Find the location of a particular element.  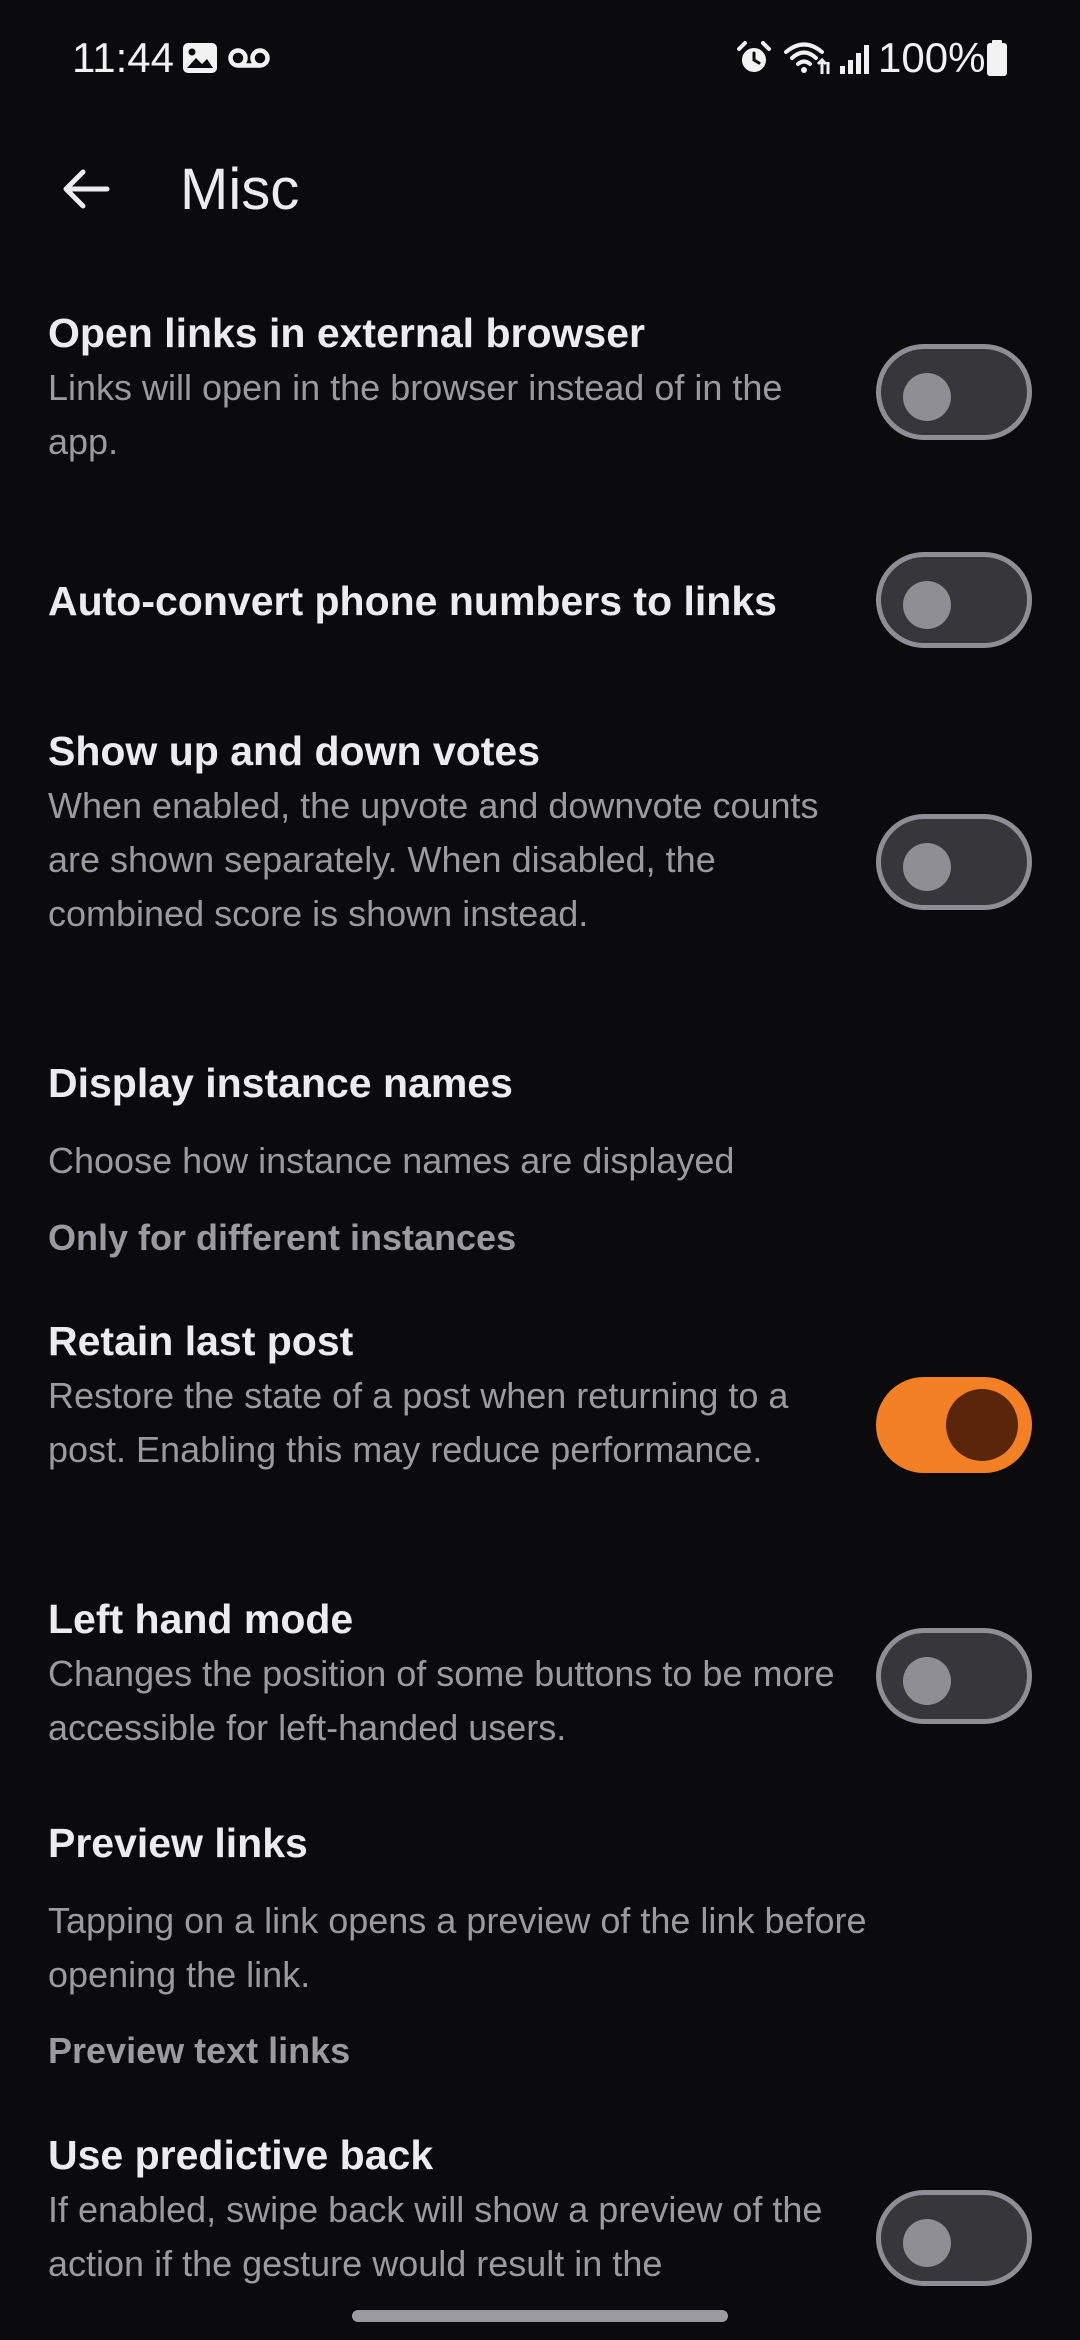

battery-icon is located at coordinates (997, 58).